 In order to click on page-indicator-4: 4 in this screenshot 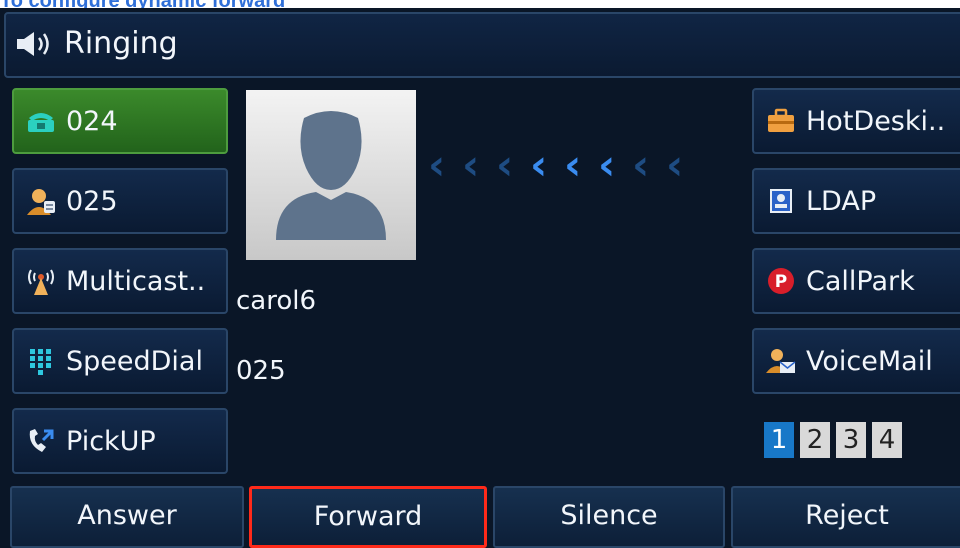, I will do `click(887, 440)`.